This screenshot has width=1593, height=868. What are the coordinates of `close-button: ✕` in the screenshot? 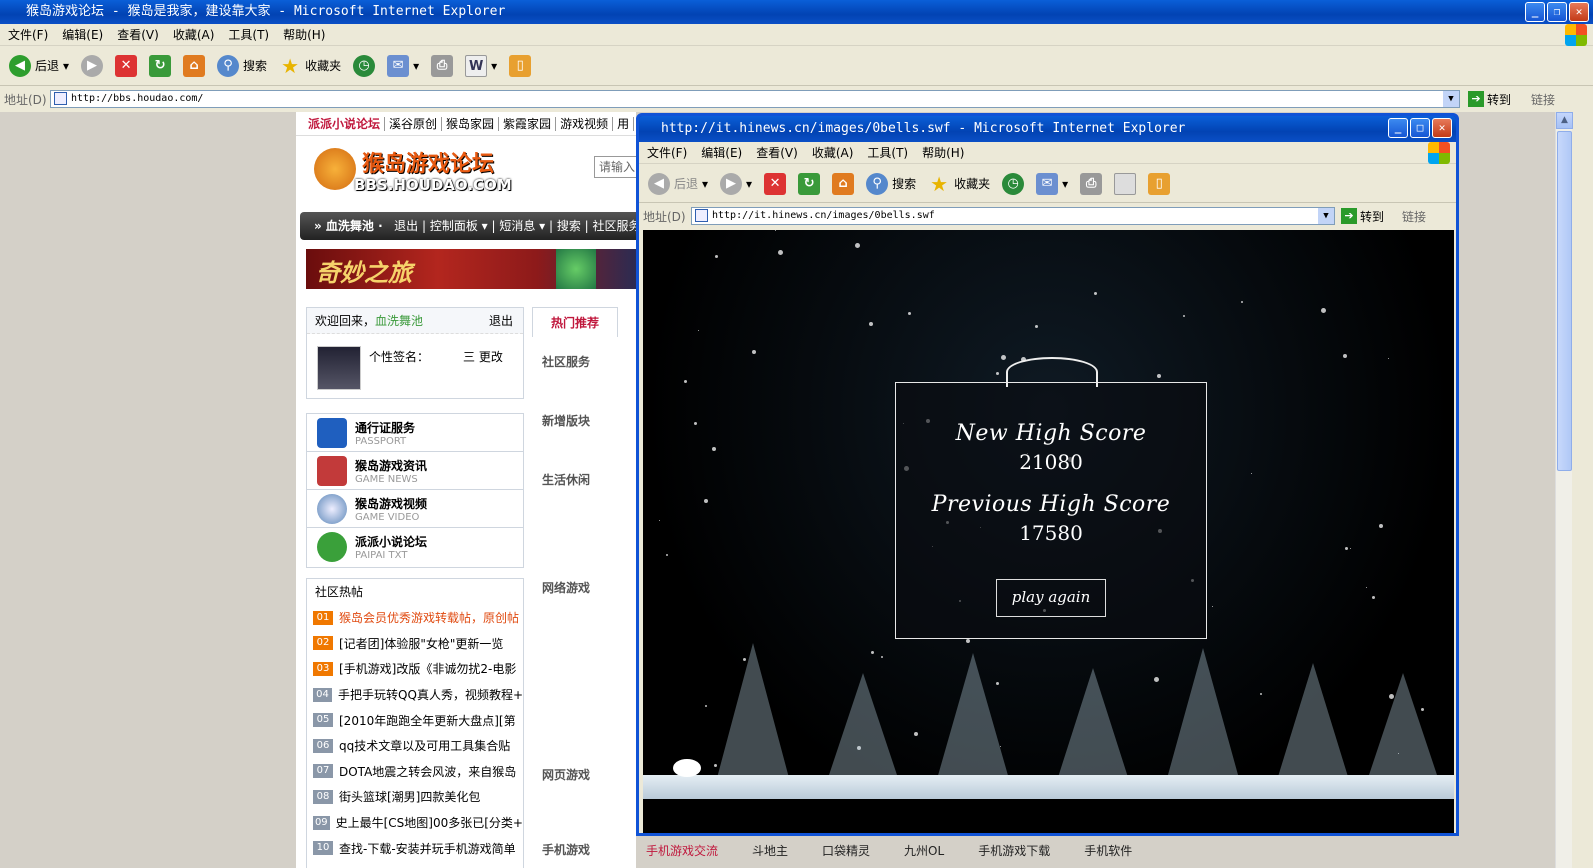 It's located at (1579, 12).